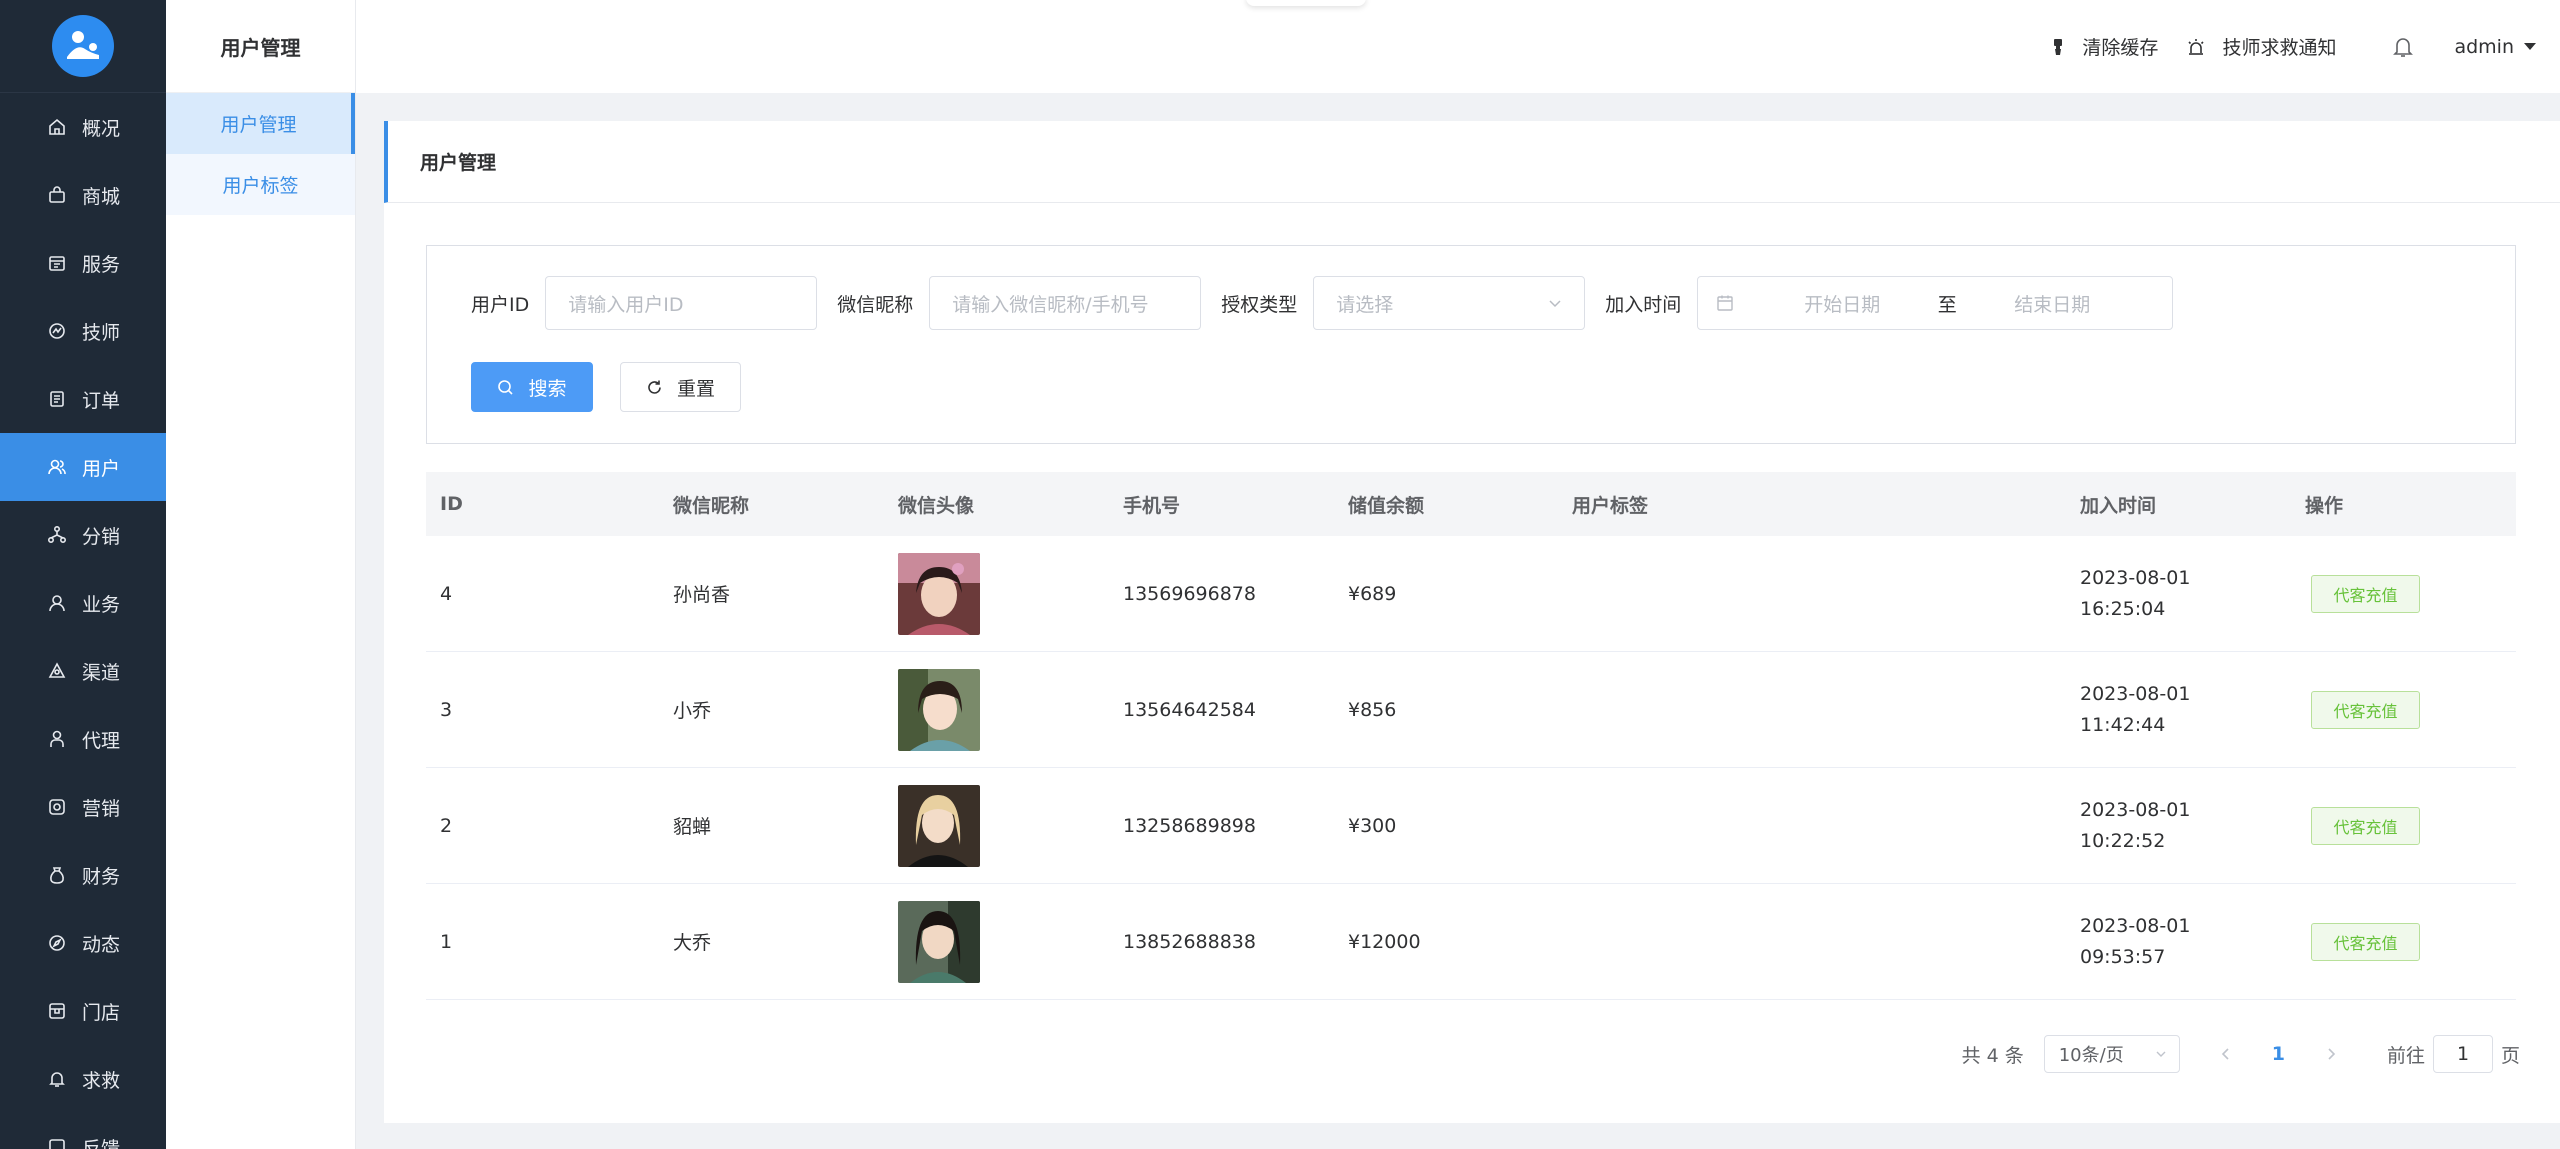  I want to click on subnav-item-user-tags: 用户标签, so click(260, 184).